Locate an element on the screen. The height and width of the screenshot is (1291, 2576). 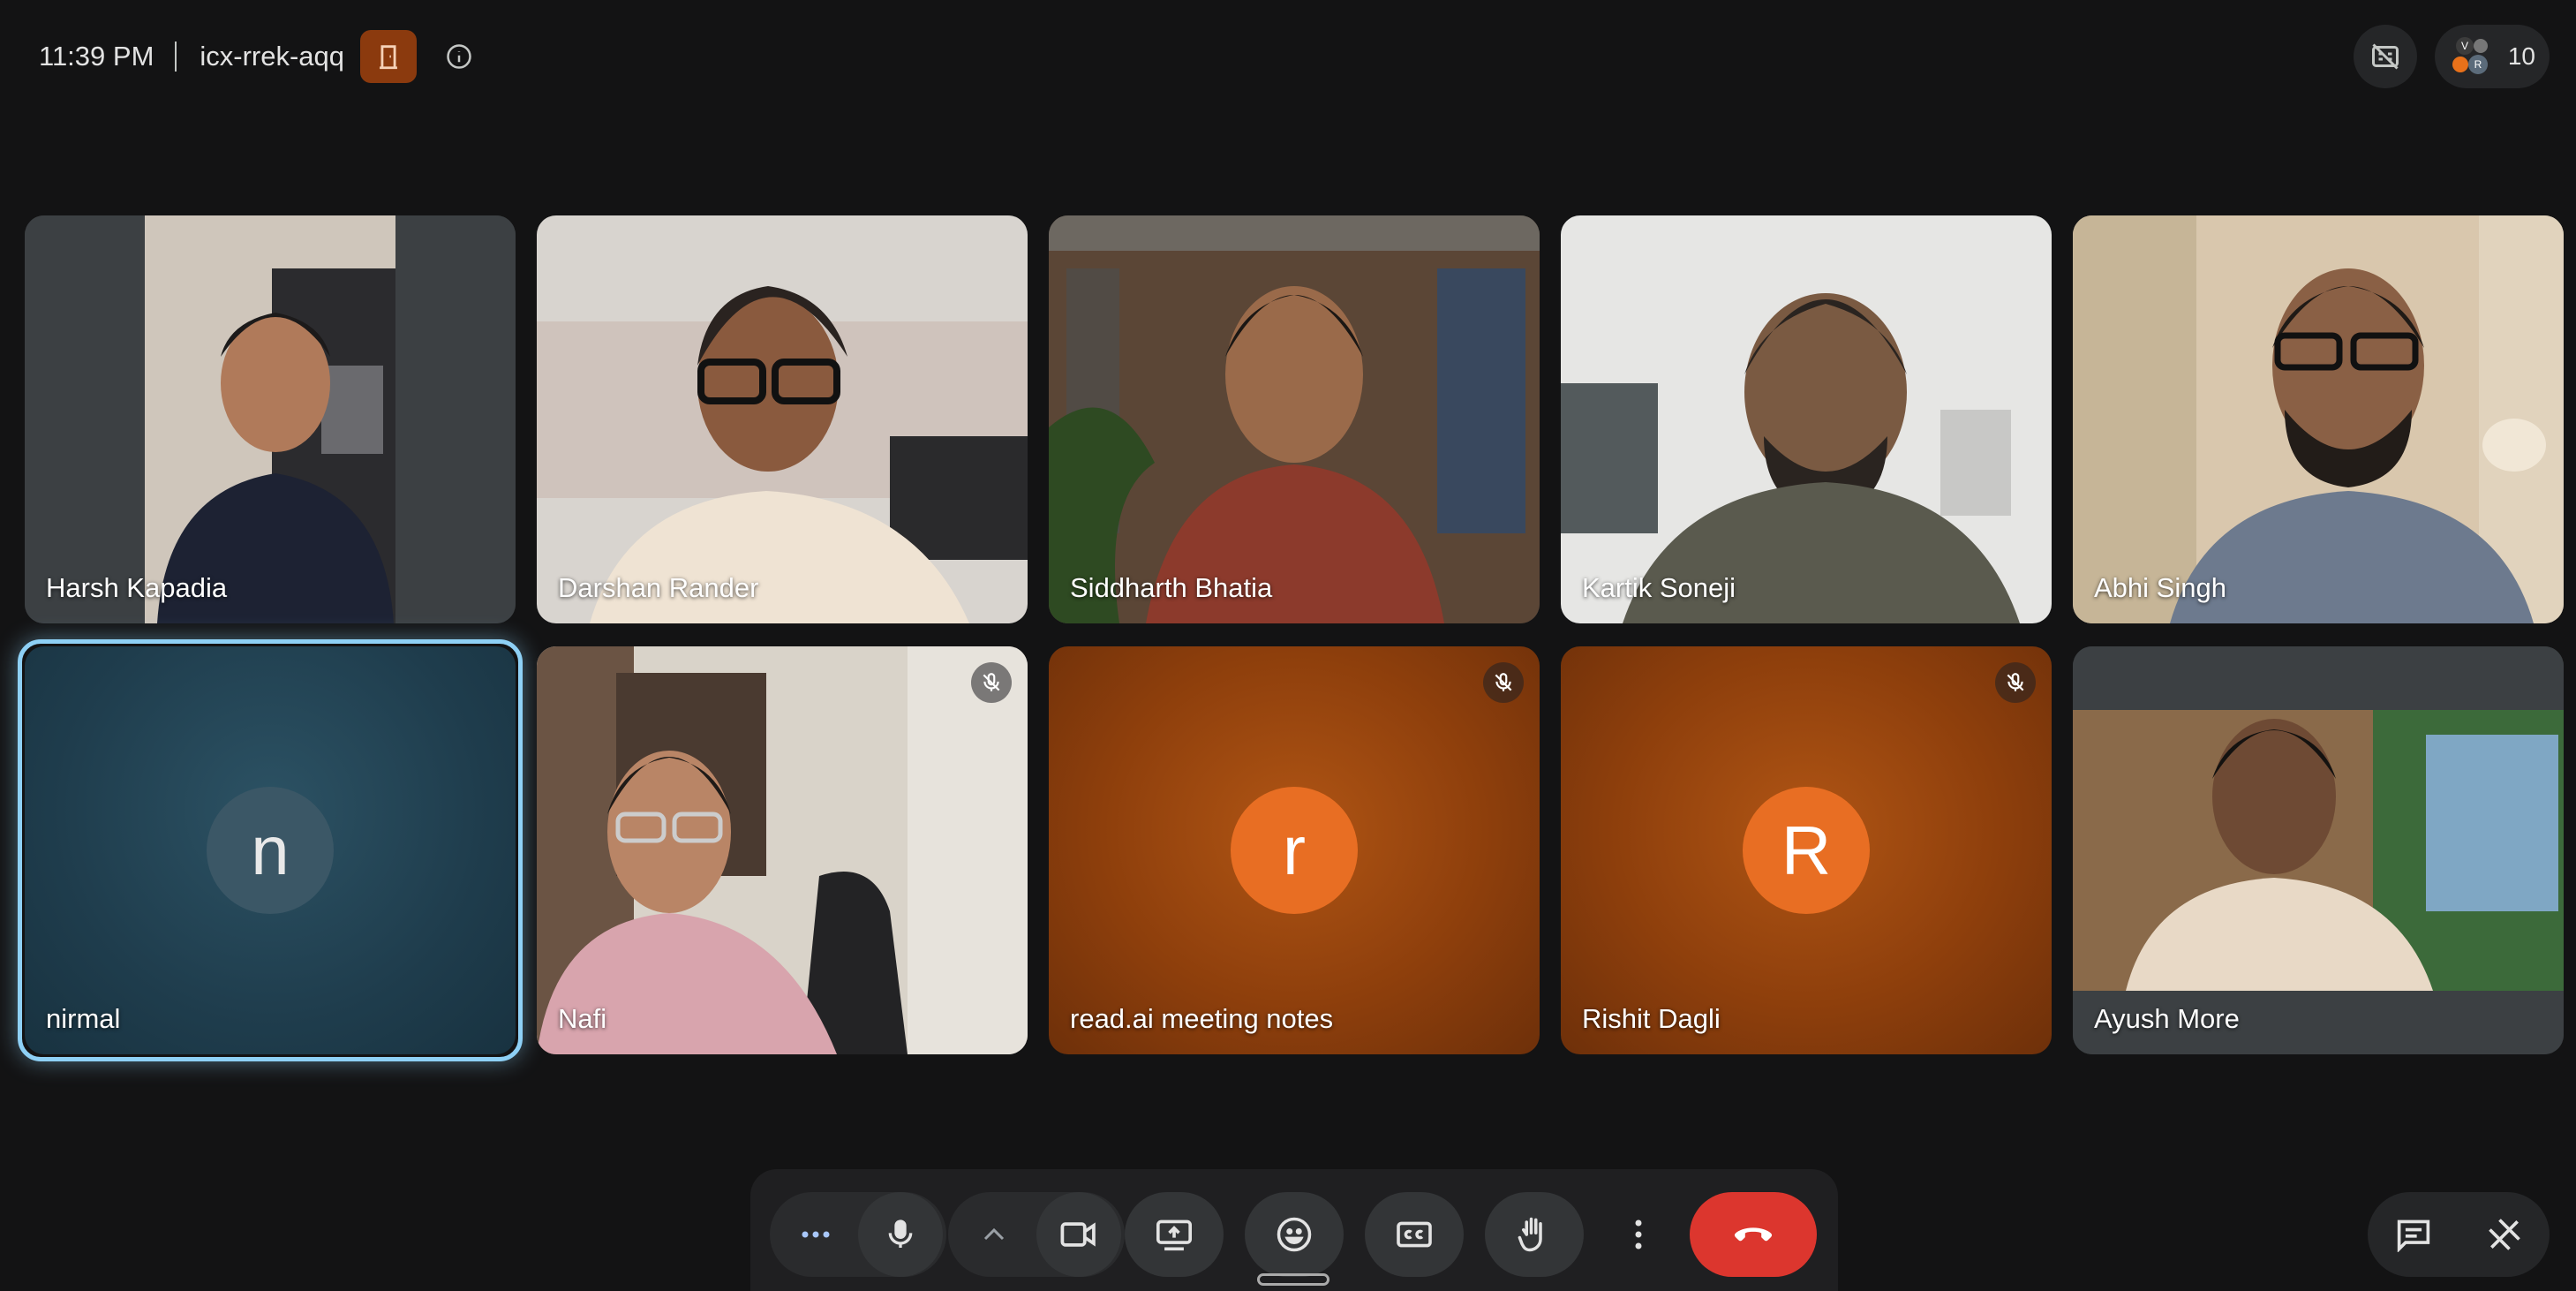
participant-name: Kartik Soneji is located at coordinates (1659, 587).